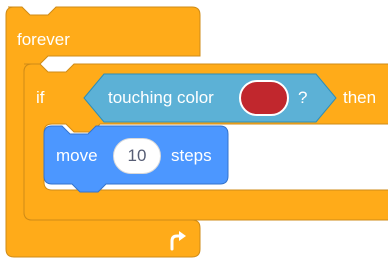  I want to click on steps-label: steps, so click(191, 155).